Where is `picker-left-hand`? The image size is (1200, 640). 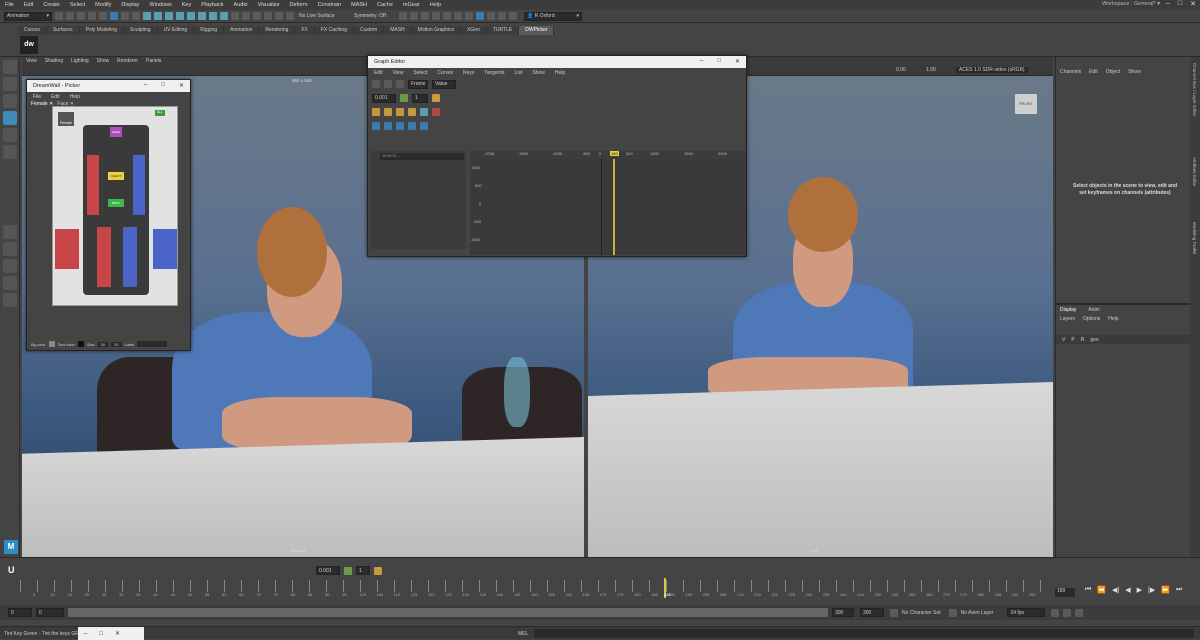 picker-left-hand is located at coordinates (165, 249).